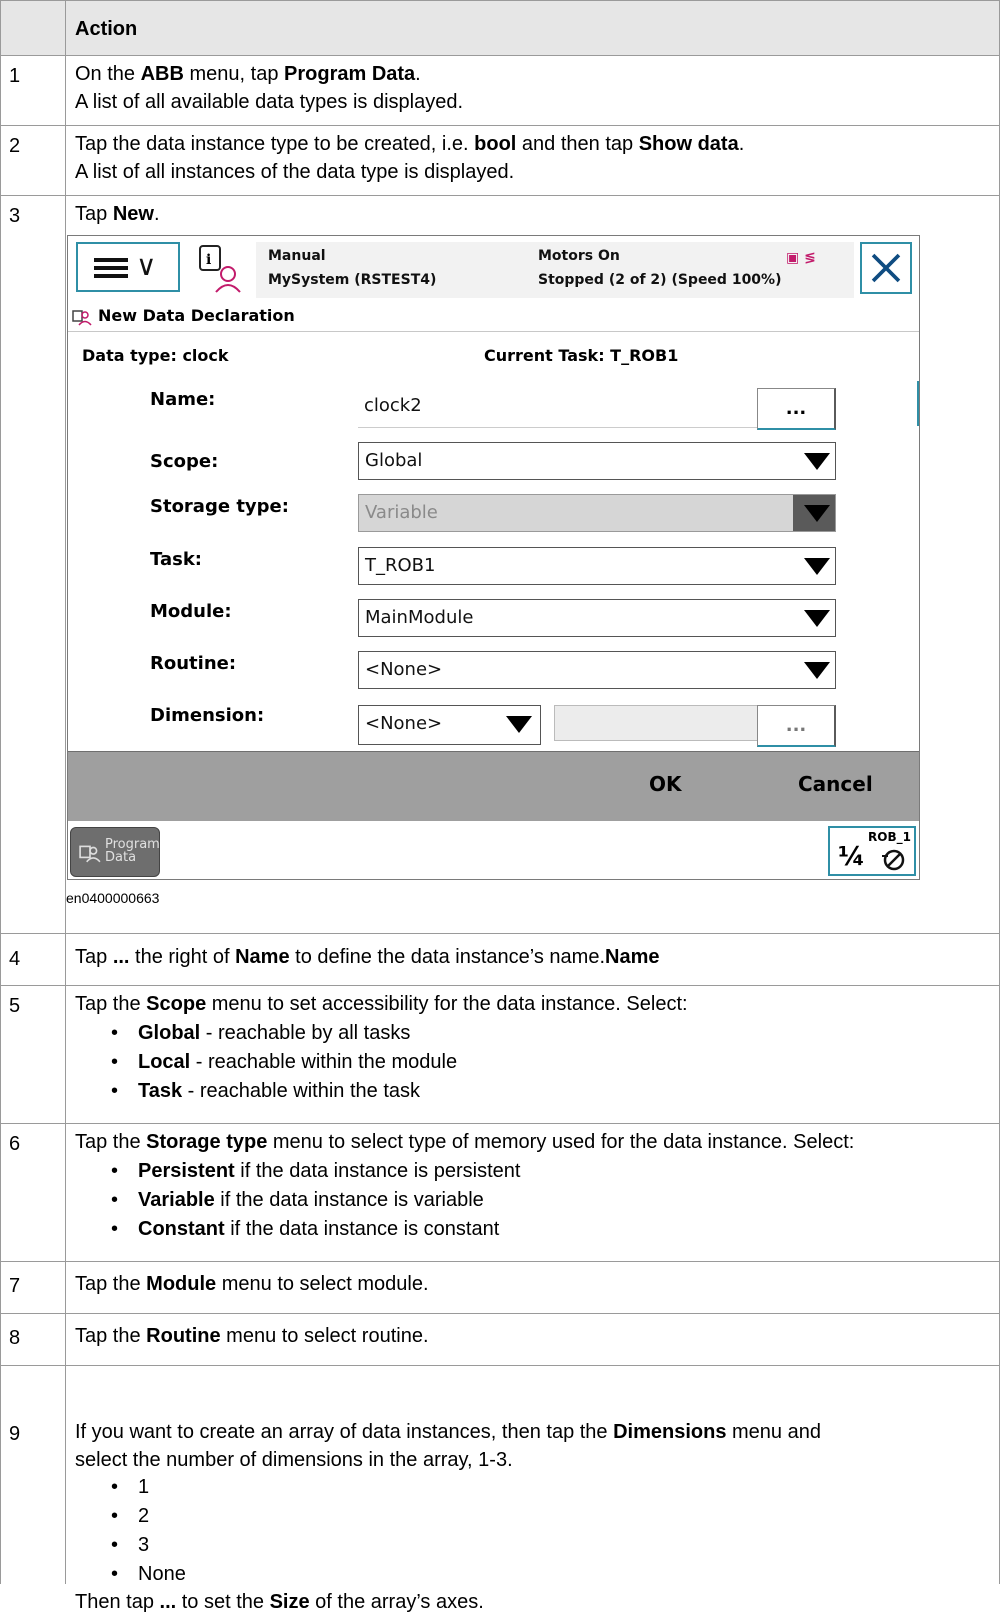 The width and height of the screenshot is (1000, 1616). I want to click on svg-text: i, so click(208, 260).